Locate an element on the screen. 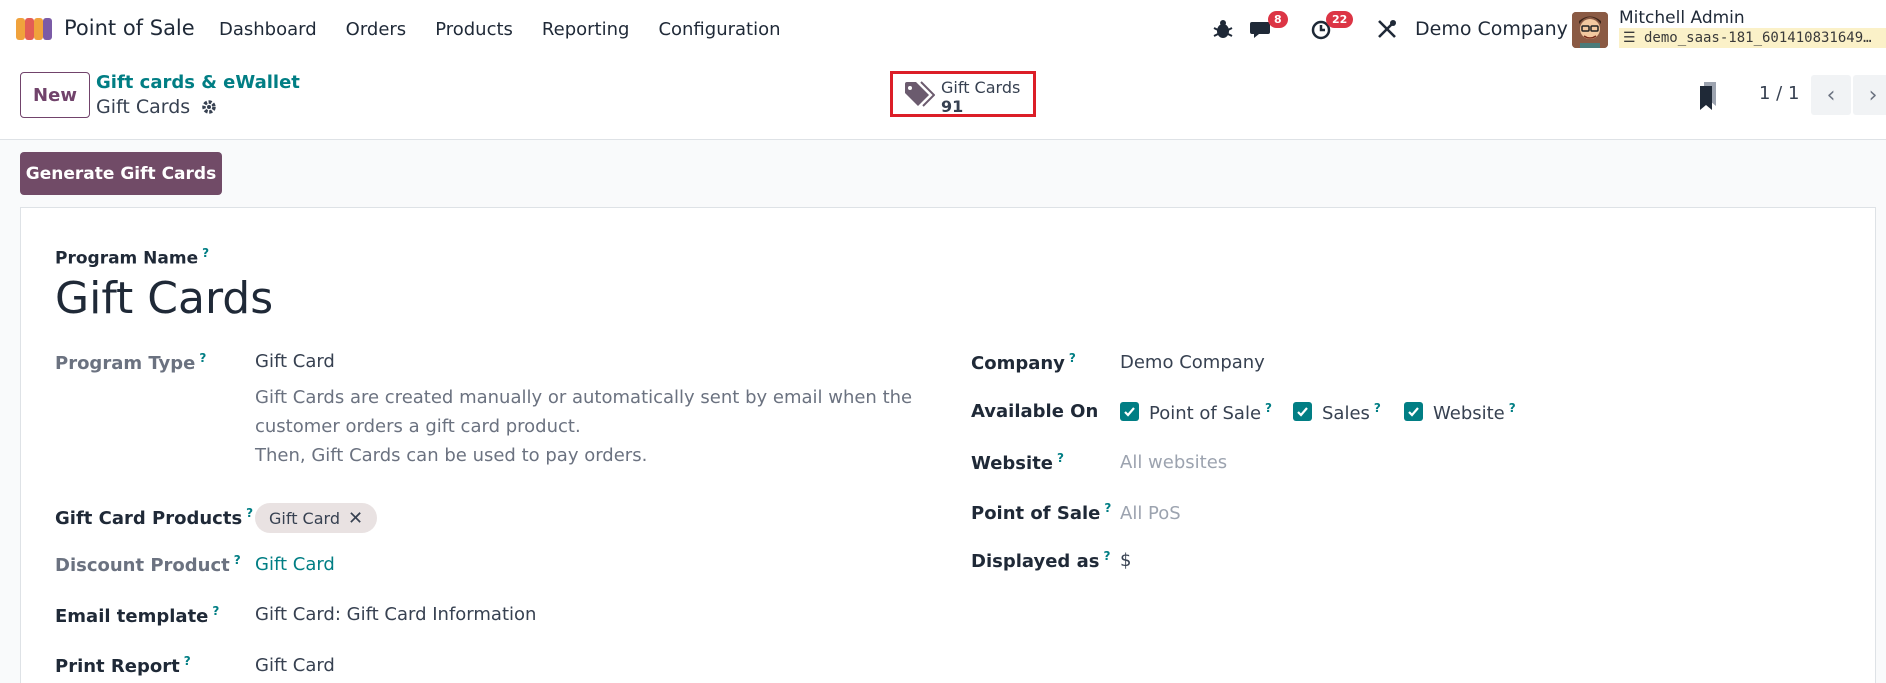 Image resolution: width=1886 pixels, height=683 pixels. pager-previous-button: ‹ is located at coordinates (1831, 95).